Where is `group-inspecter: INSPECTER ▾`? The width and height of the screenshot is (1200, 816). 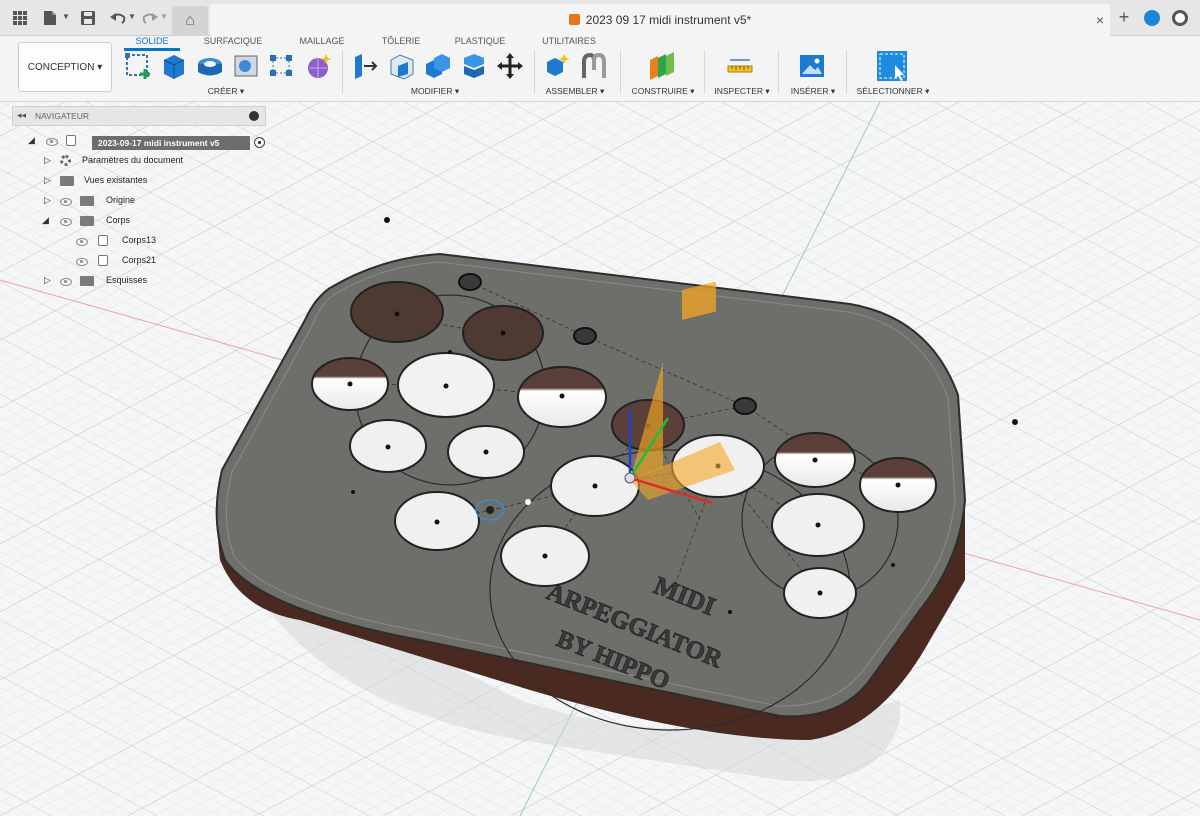
group-inspecter: INSPECTER ▾ is located at coordinates (742, 91).